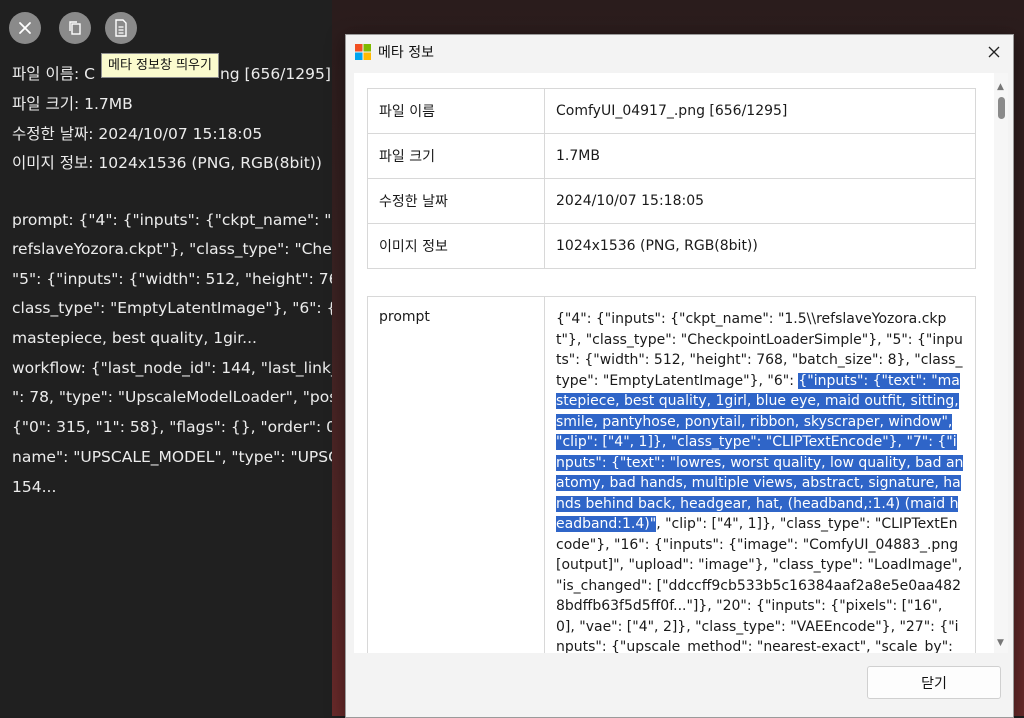 This screenshot has height=718, width=1024. I want to click on table-row: 파일 크기 1.7MB, so click(671, 156).